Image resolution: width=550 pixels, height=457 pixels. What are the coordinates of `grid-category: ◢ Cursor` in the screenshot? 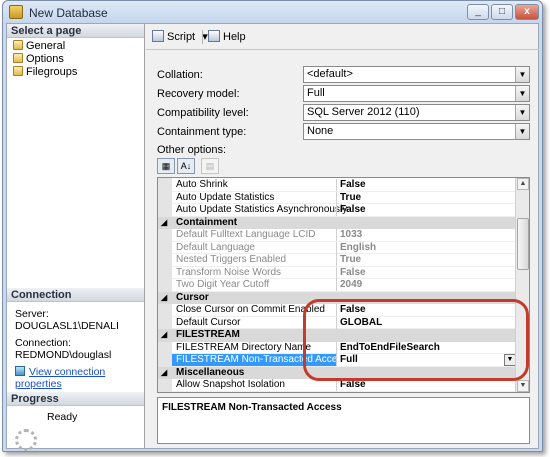 It's located at (337, 297).